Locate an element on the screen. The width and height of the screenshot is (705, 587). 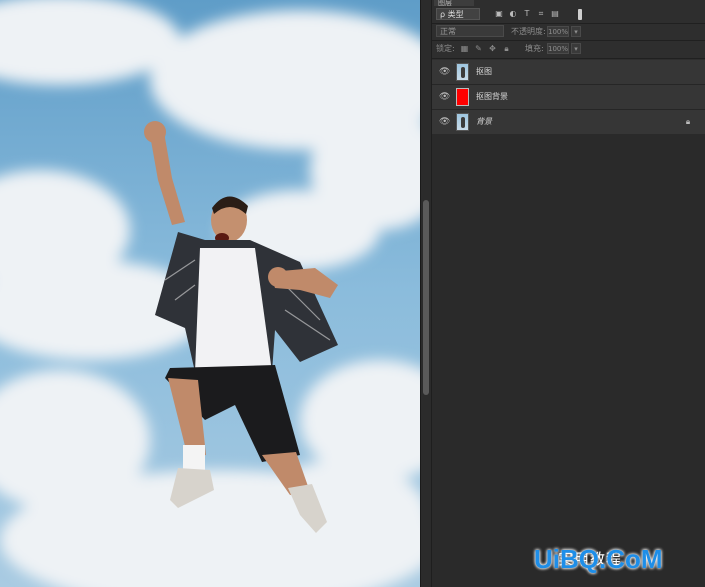
layers-panel-tab: 图层 is located at coordinates (454, 3).